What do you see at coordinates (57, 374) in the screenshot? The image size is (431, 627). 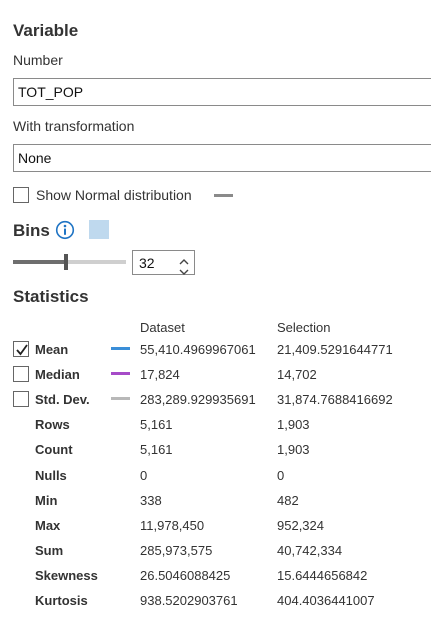 I see `stat-name: Median` at bounding box center [57, 374].